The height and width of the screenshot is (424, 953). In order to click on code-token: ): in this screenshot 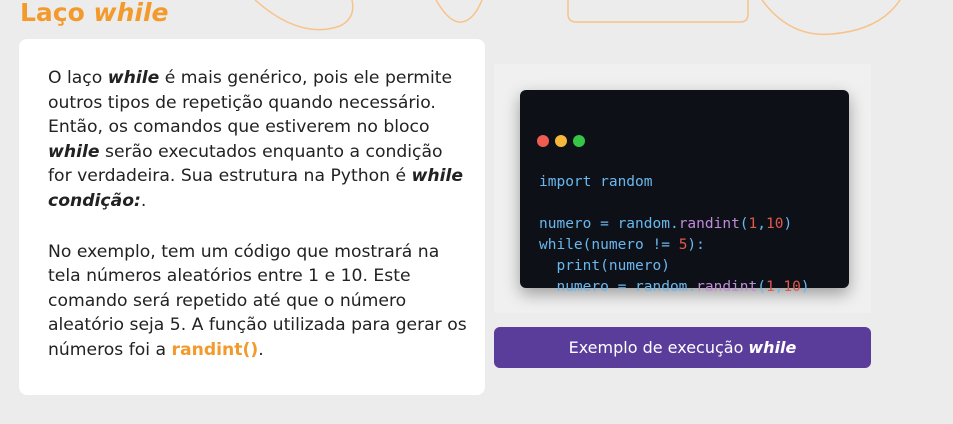, I will do `click(696, 245)`.